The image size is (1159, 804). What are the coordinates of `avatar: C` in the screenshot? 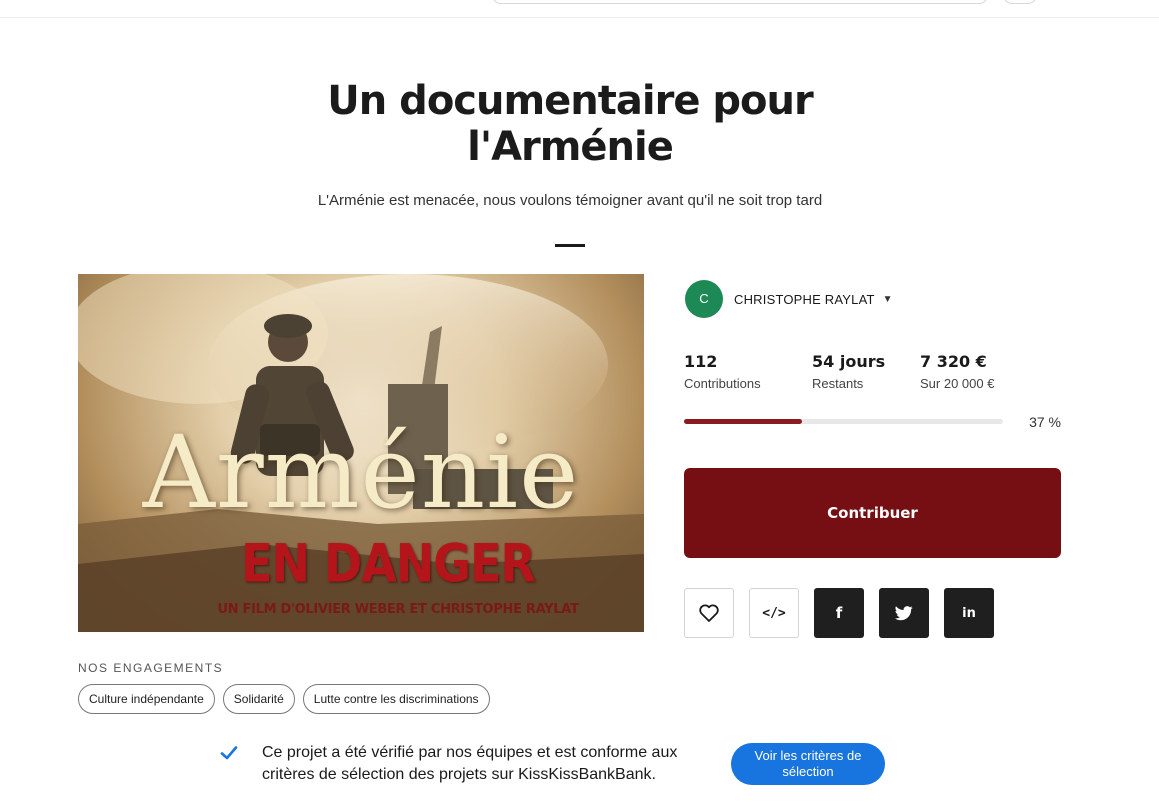 It's located at (704, 299).